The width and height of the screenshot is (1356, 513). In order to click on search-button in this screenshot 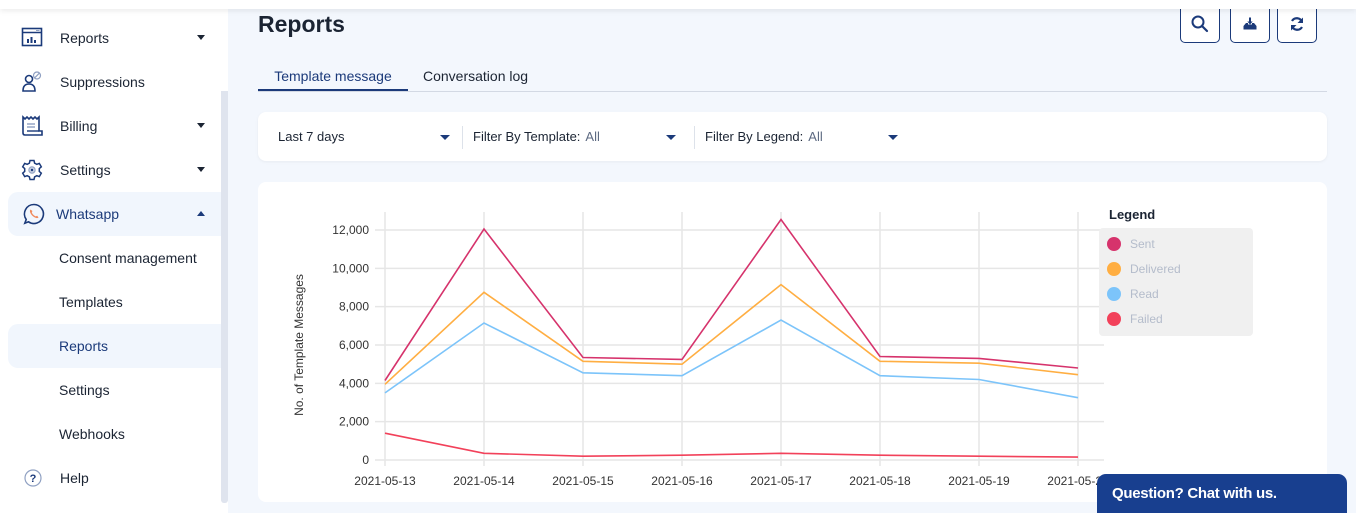, I will do `click(1200, 26)`.